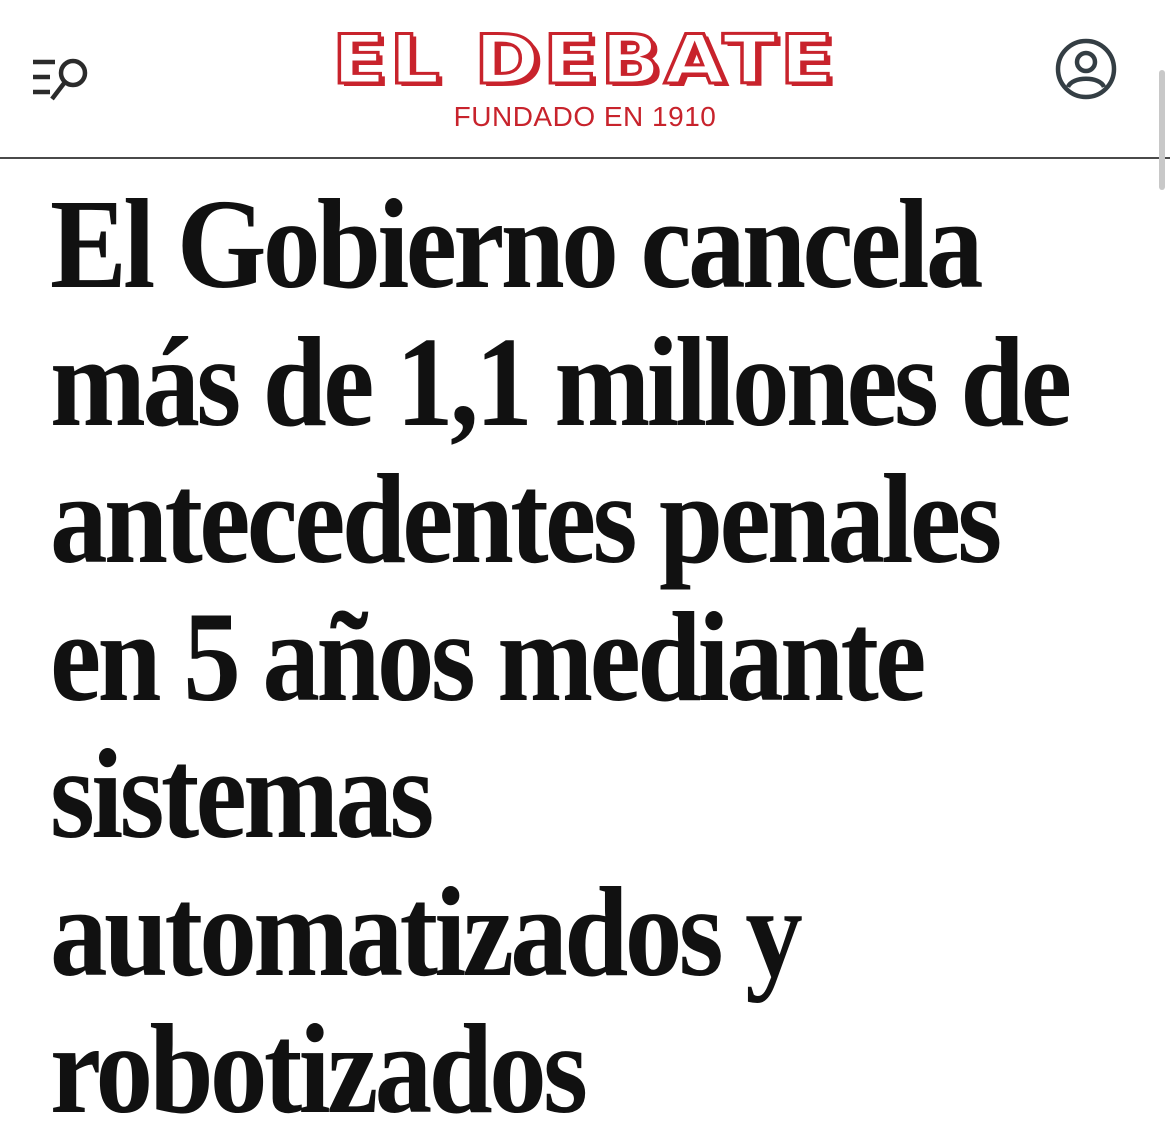 The width and height of the screenshot is (1170, 1140). What do you see at coordinates (561, 381) in the screenshot?
I see `headline-line: más de 1,1 millones de` at bounding box center [561, 381].